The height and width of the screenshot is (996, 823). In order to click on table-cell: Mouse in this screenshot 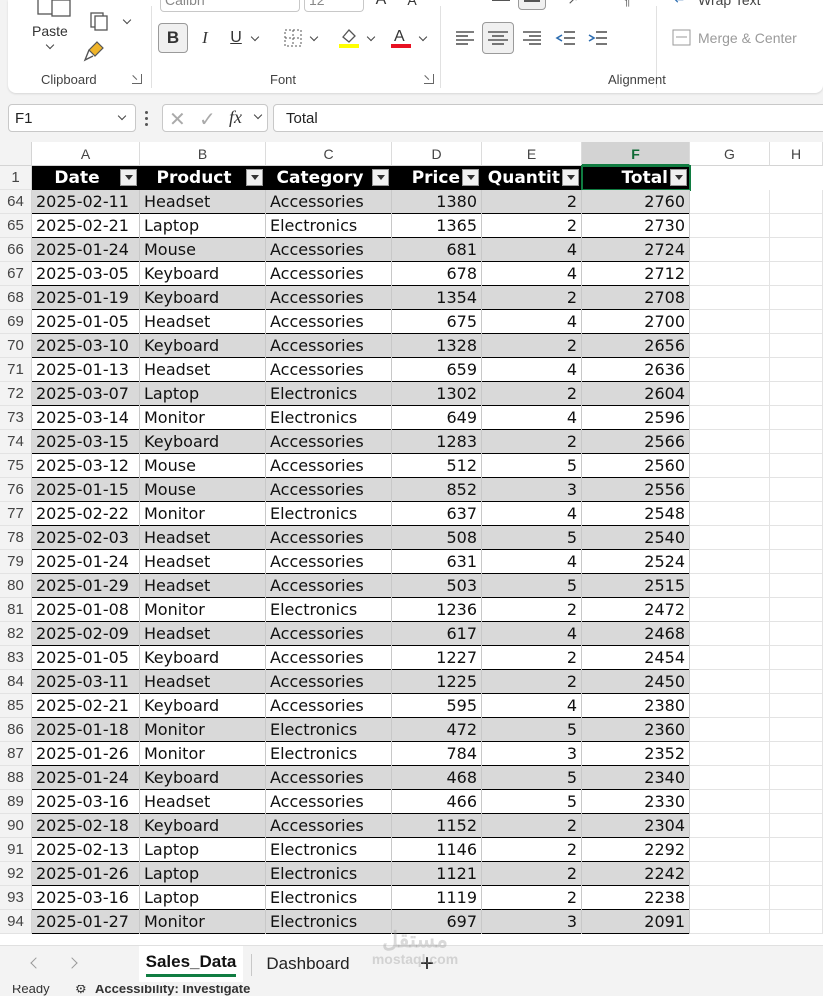, I will do `click(203, 490)`.